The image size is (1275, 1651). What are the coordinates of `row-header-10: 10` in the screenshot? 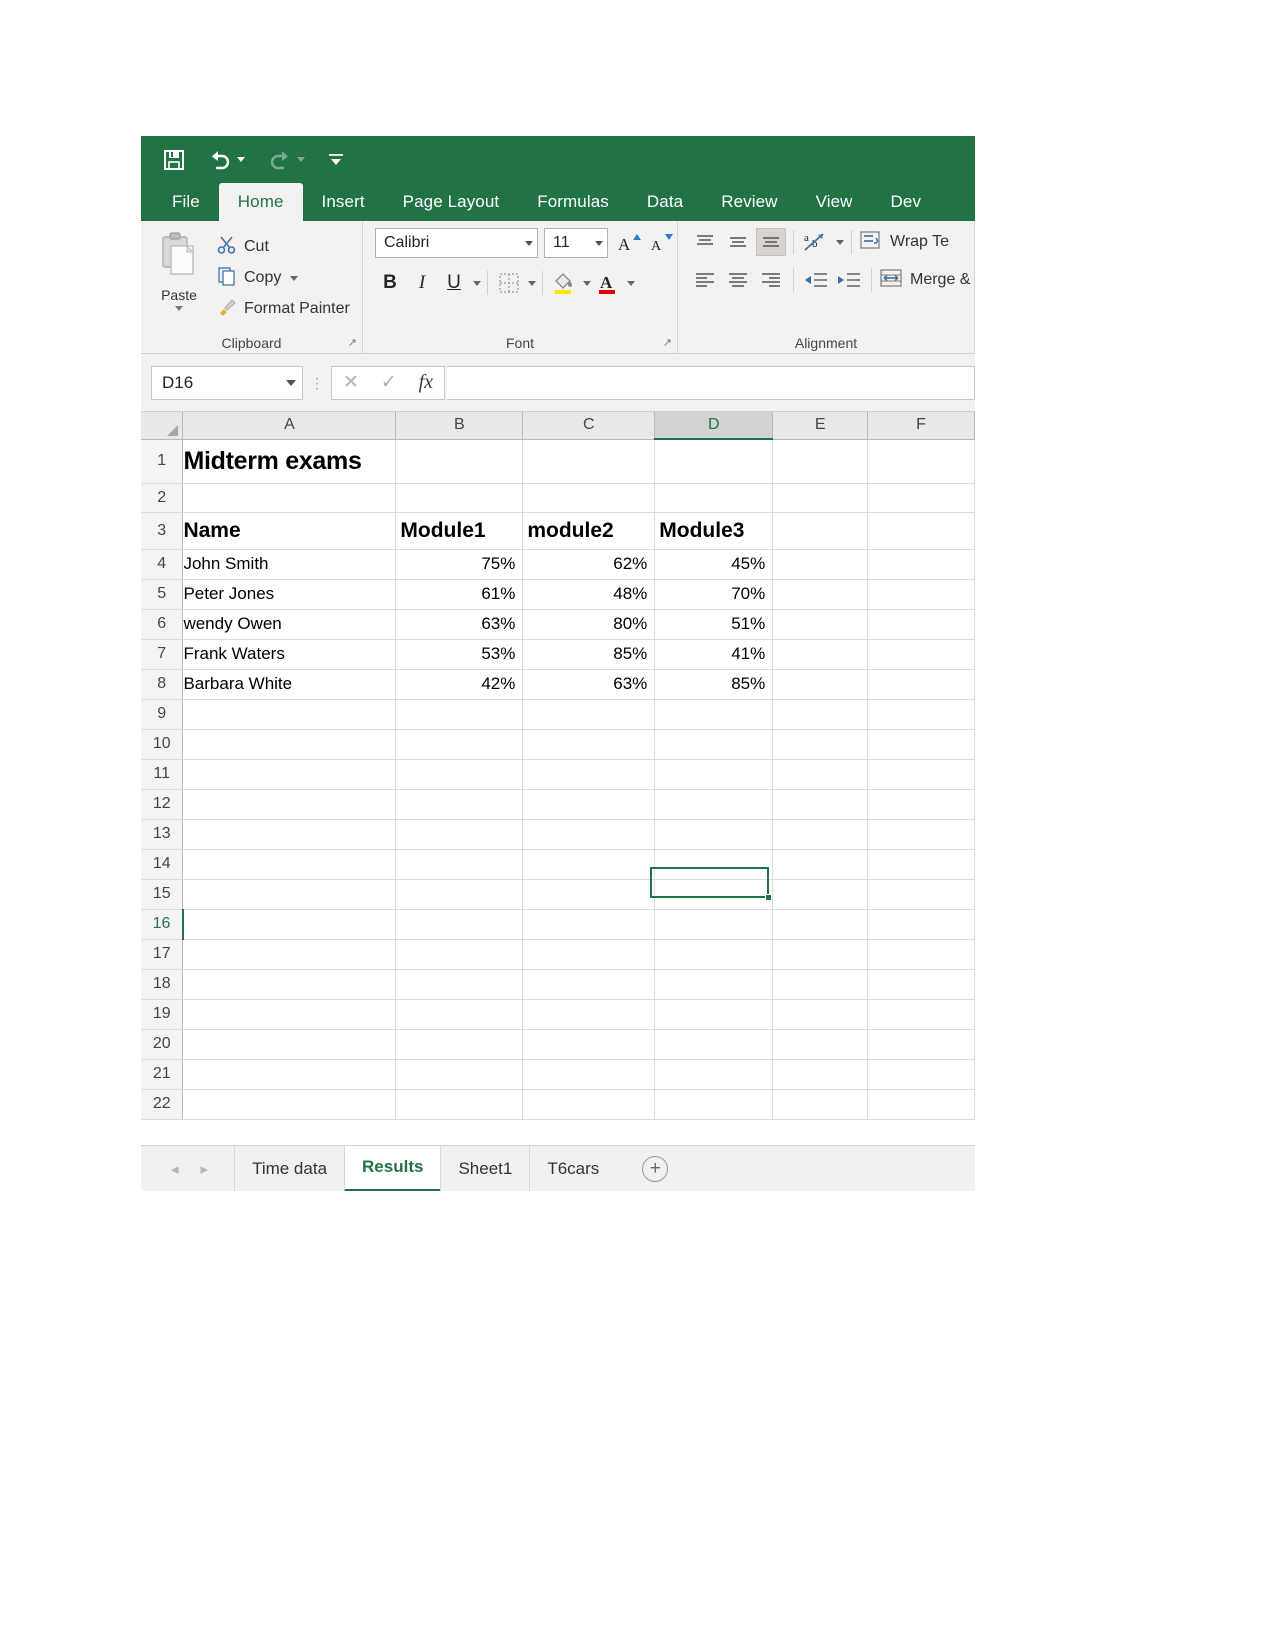 It's located at (162, 744).